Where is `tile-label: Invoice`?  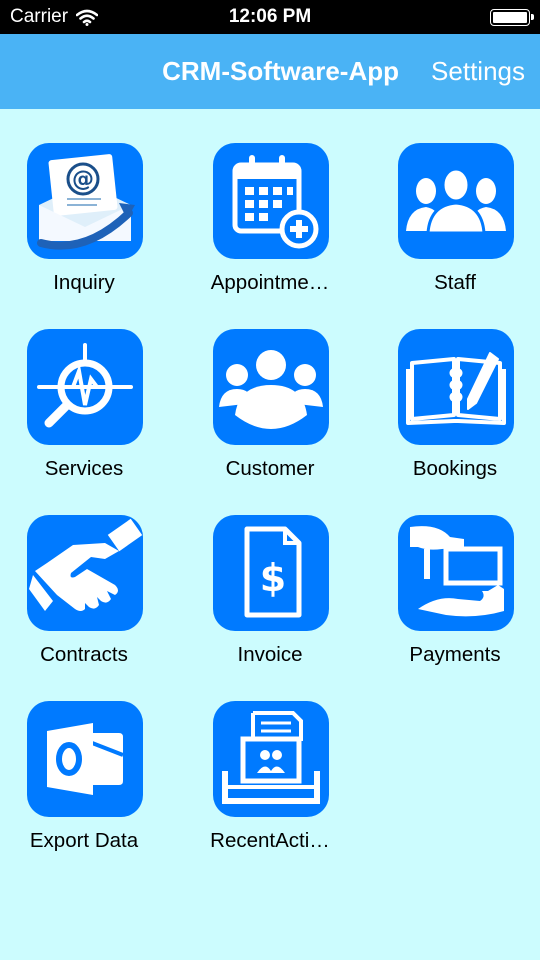 tile-label: Invoice is located at coordinates (270, 654).